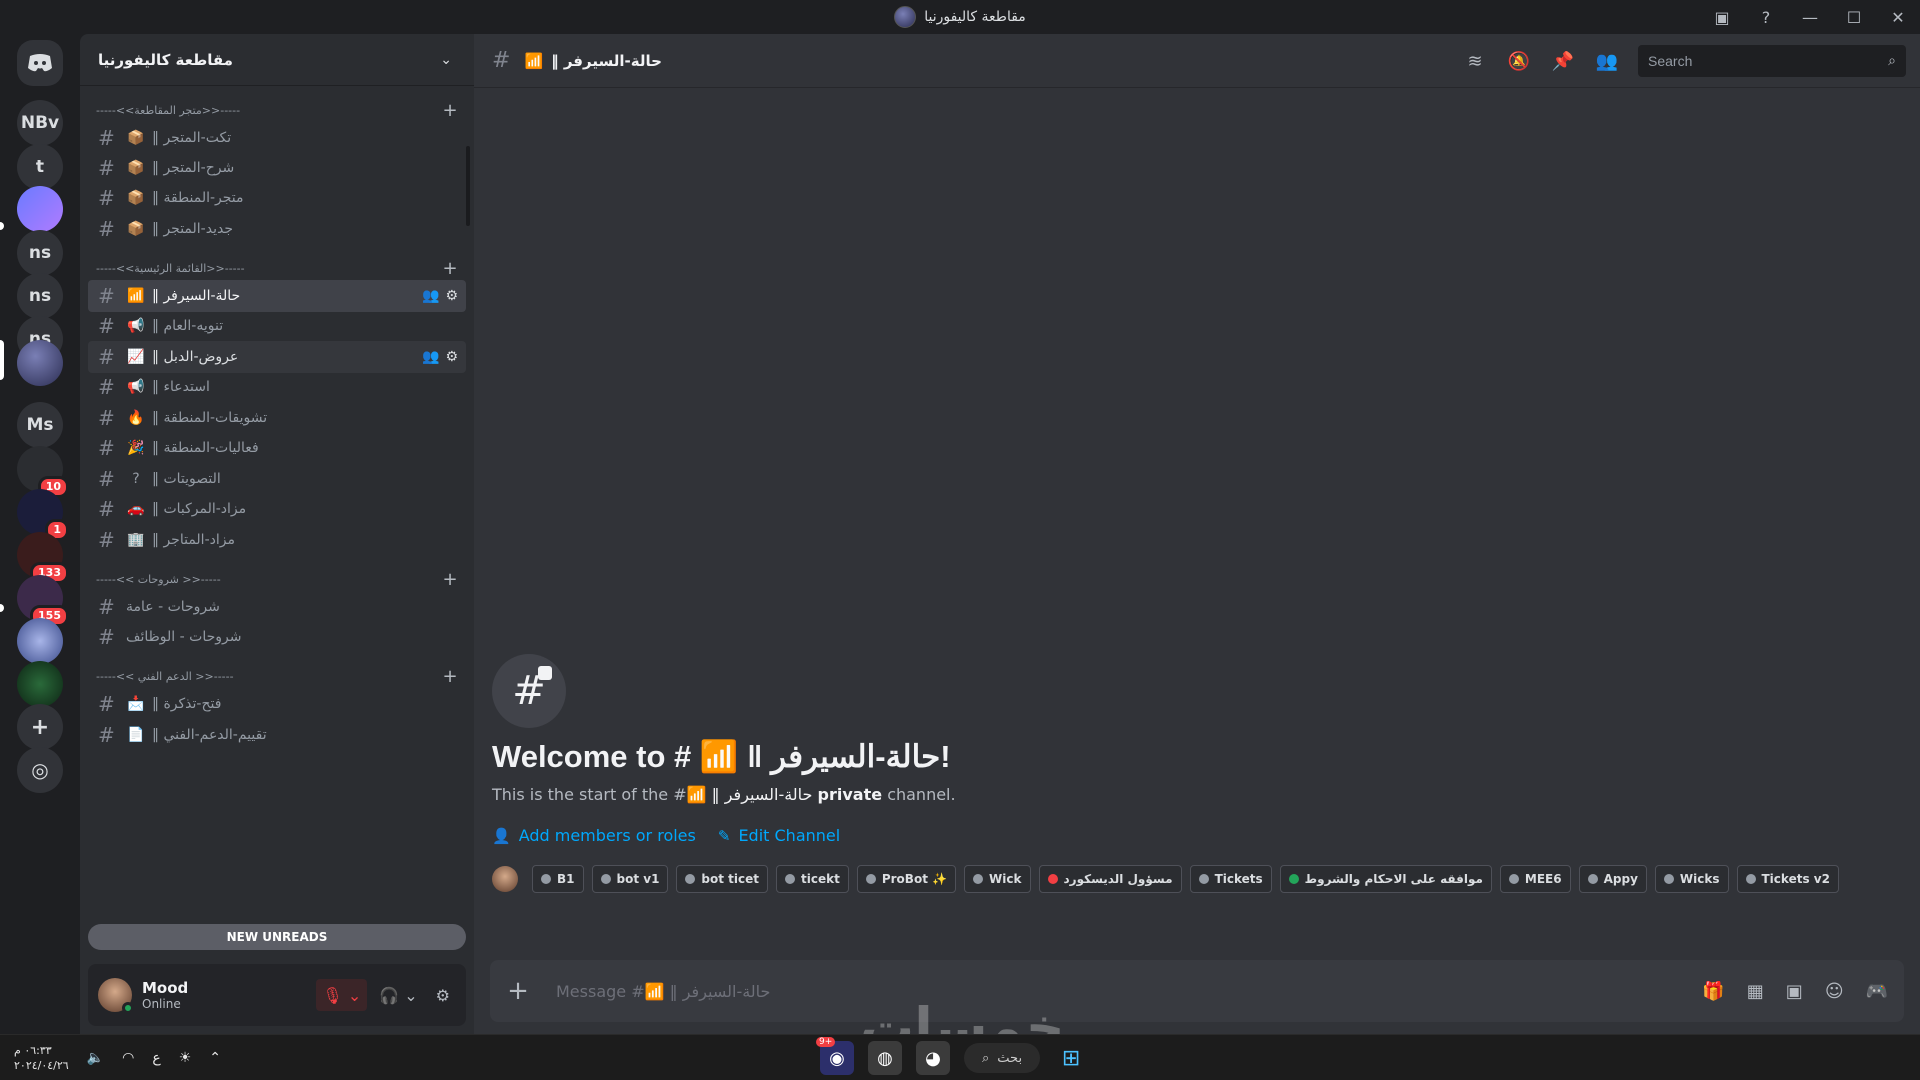 The image size is (1920, 1080). I want to click on server-icon-slashy: 1, so click(43, 515).